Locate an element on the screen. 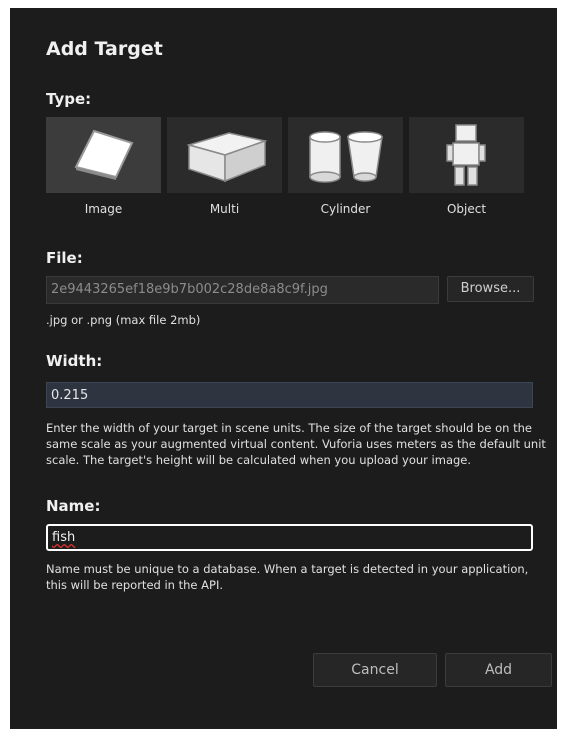 The image size is (567, 729). add-button: Add is located at coordinates (498, 670).